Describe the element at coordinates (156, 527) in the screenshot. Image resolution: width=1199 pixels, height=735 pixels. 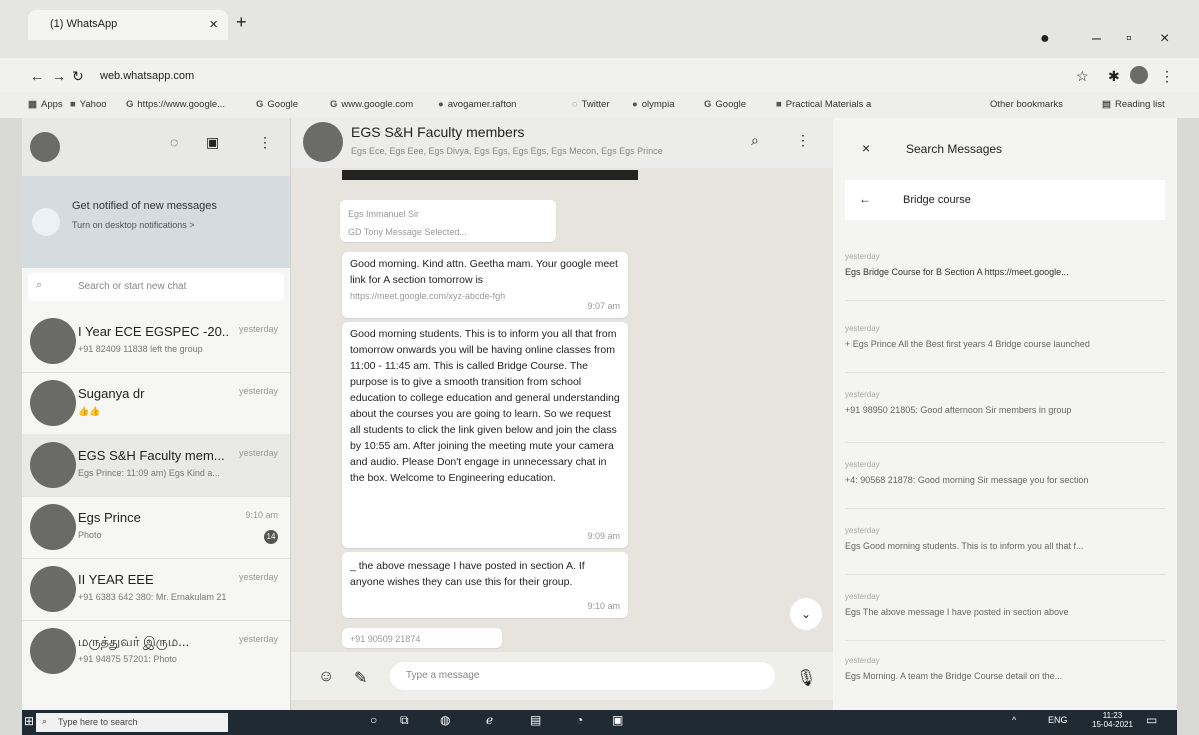
I see `chat-item: Egs Prince Photo 9:10 am 14` at that location.